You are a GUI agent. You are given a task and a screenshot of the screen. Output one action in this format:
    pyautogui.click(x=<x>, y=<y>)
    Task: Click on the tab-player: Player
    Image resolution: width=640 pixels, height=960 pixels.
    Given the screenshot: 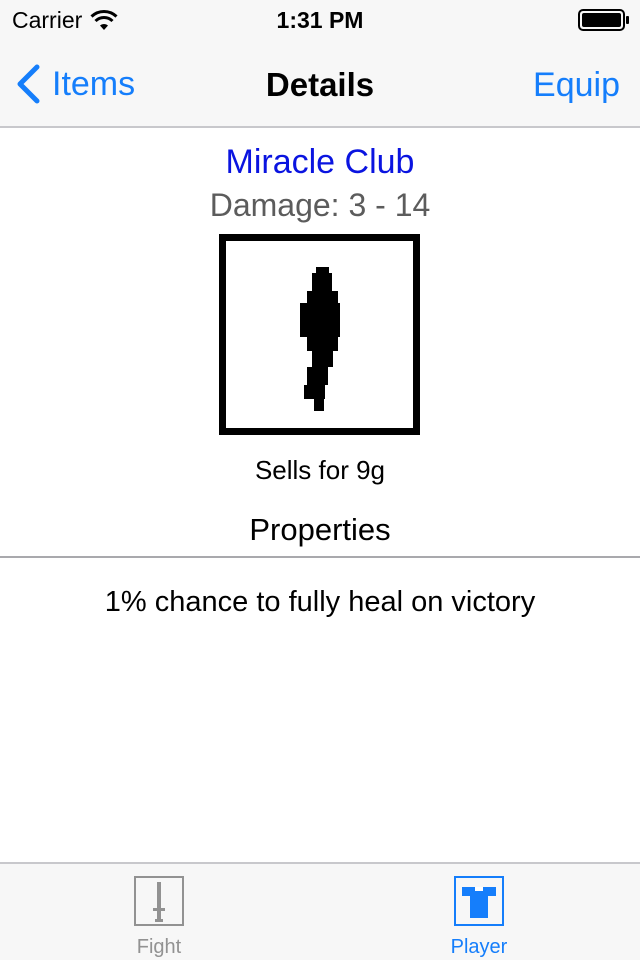 What is the action you would take?
    pyautogui.click(x=479, y=912)
    